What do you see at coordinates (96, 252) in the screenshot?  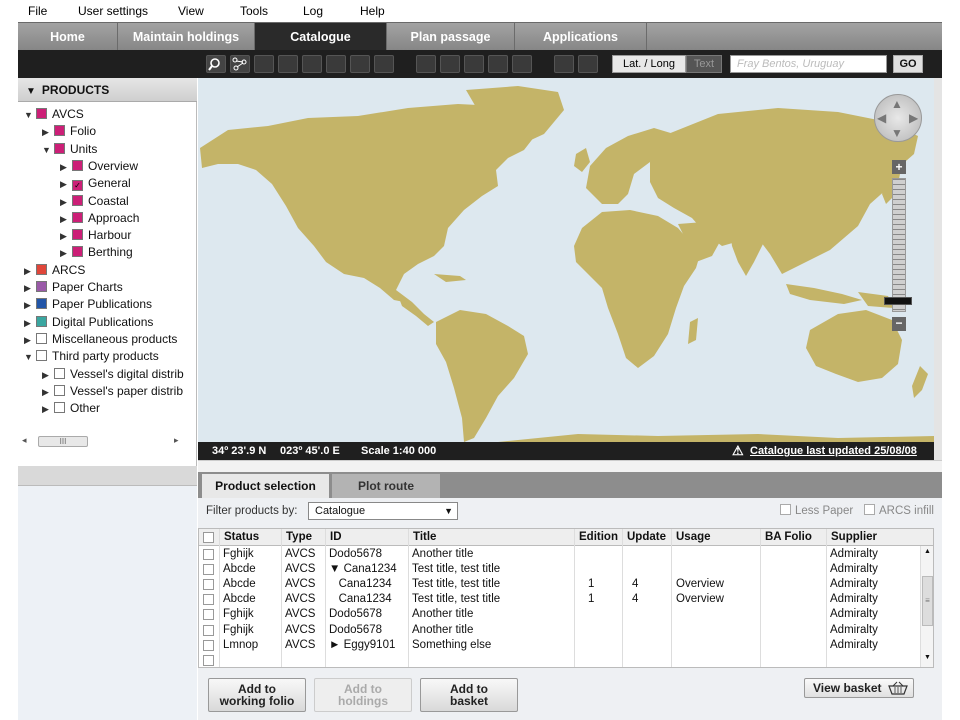 I see `tree-item: ▶ Berthing` at bounding box center [96, 252].